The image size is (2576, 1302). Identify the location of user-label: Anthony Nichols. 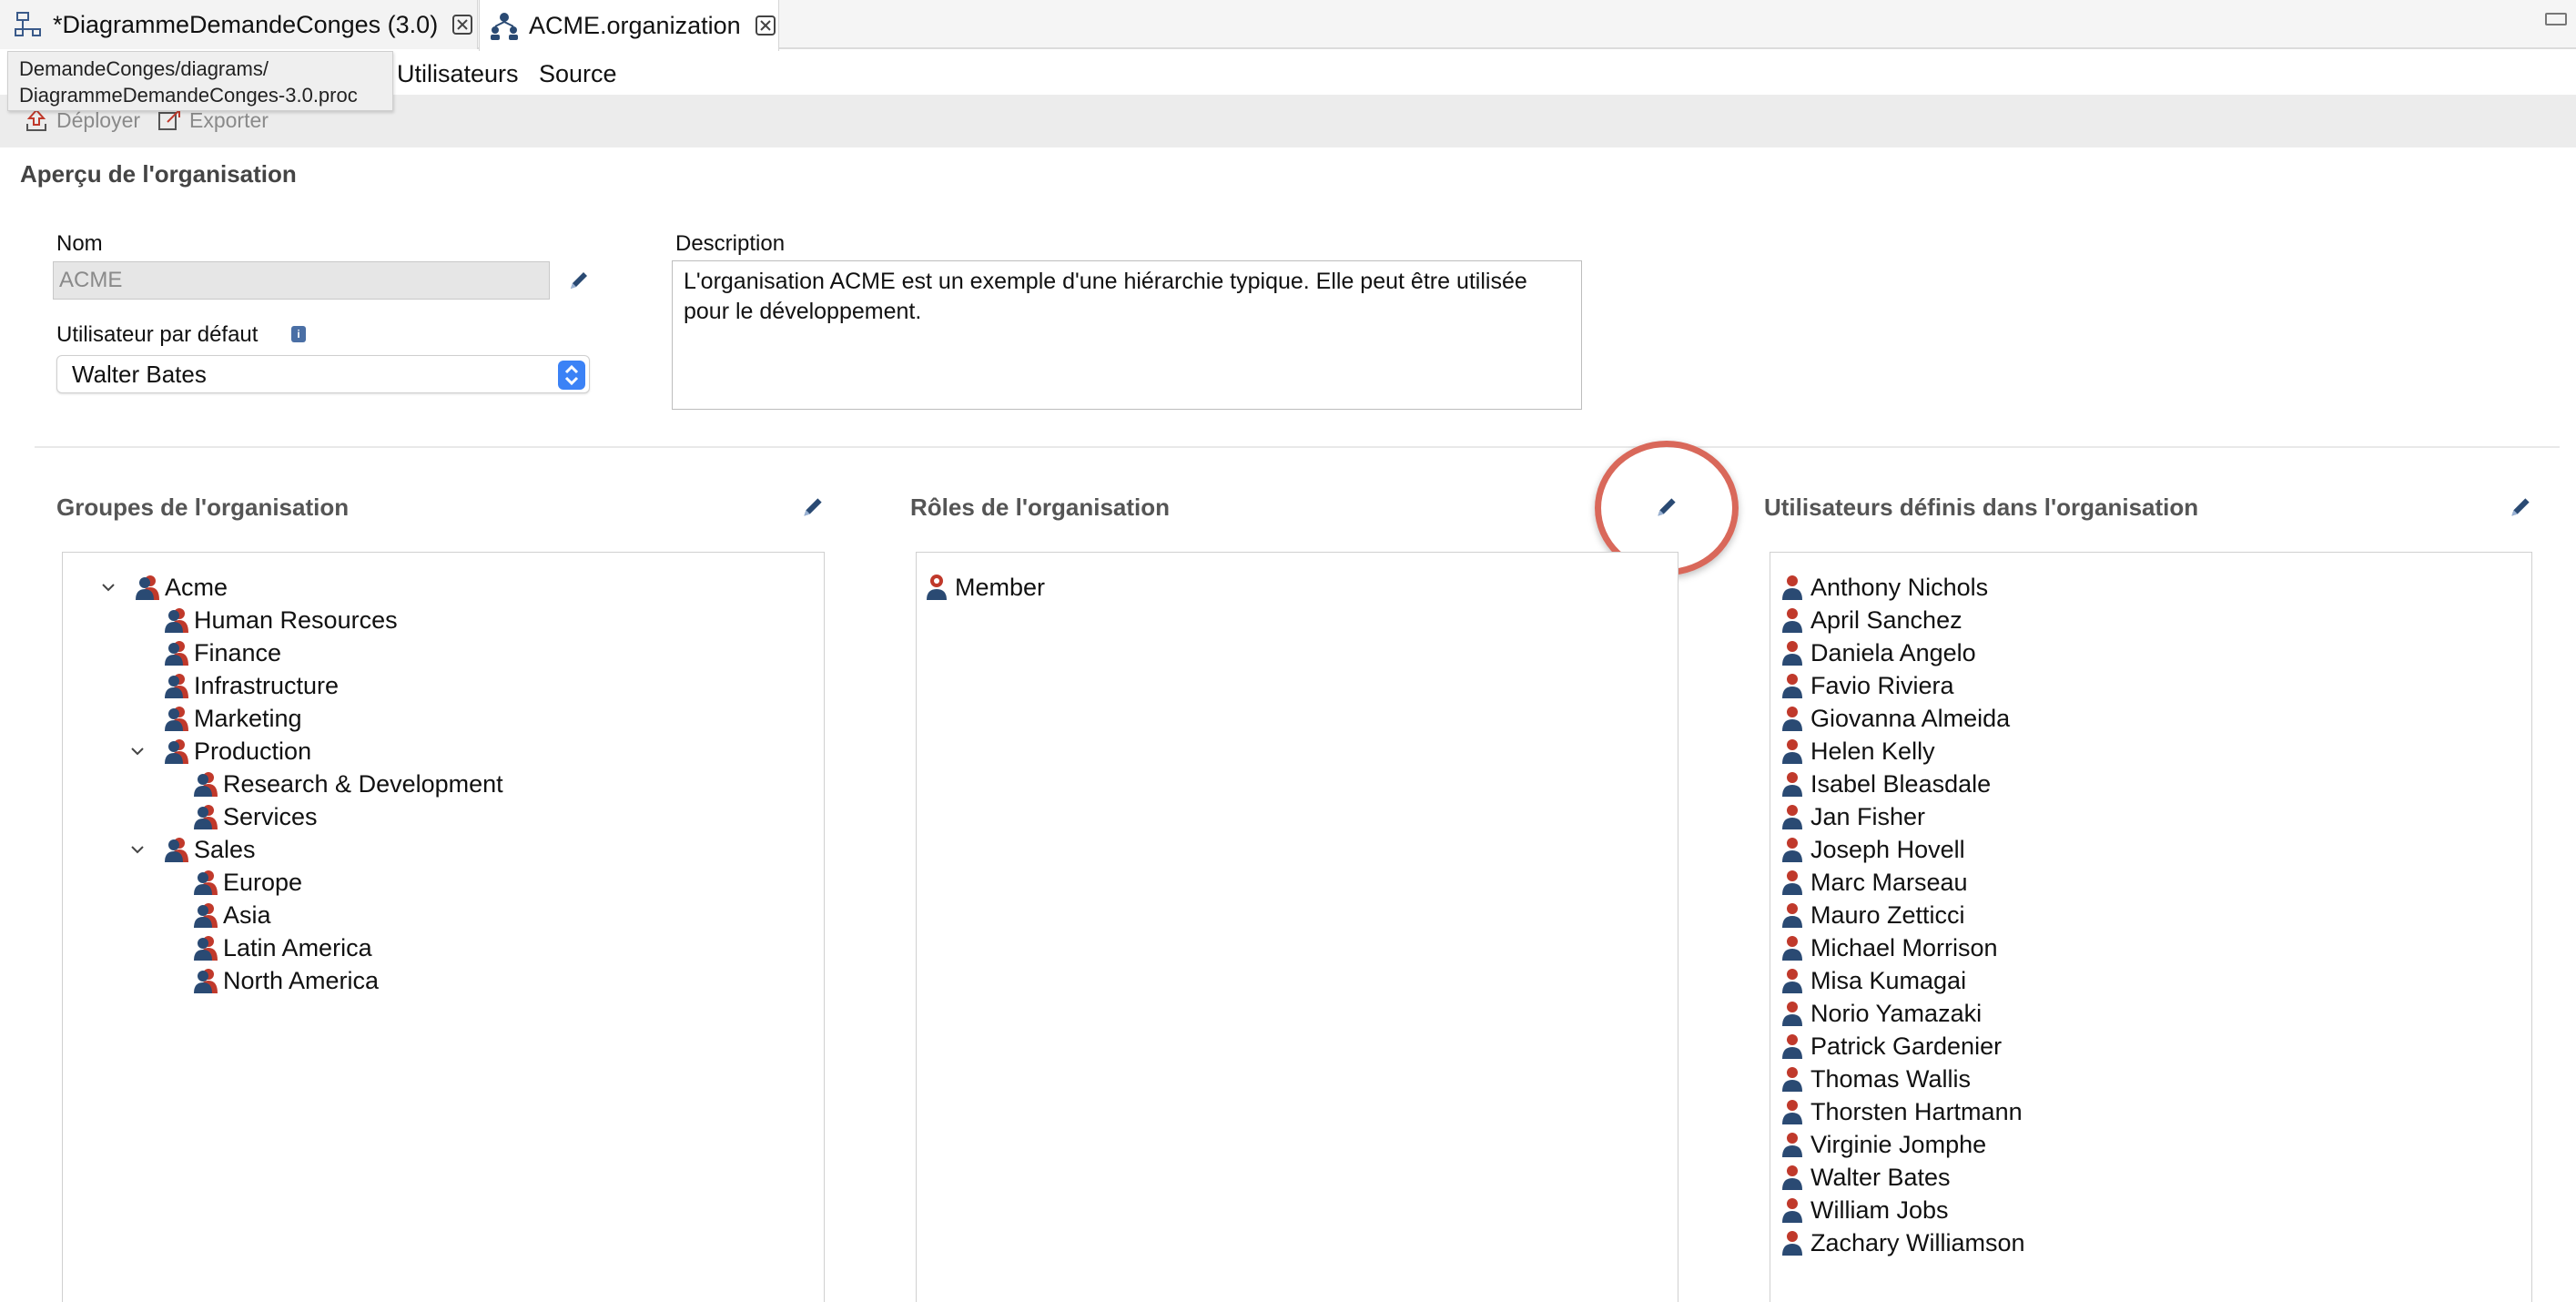
(1900, 587).